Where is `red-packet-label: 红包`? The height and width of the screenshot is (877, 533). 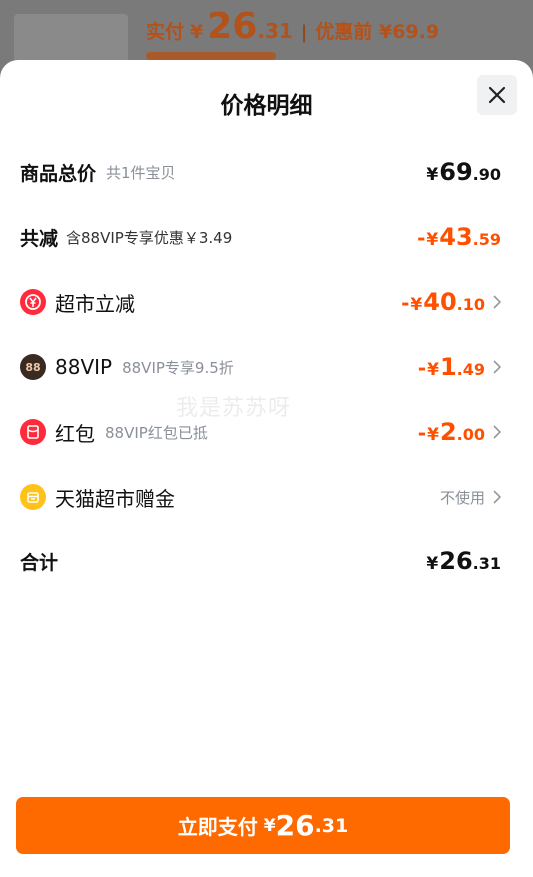
red-packet-label: 红包 is located at coordinates (75, 433).